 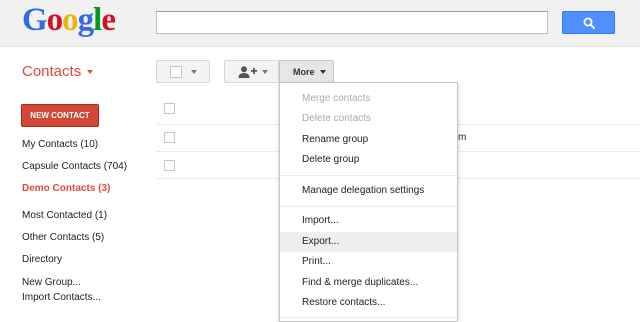 What do you see at coordinates (368, 140) in the screenshot?
I see `menu-item-rename-group: Rename group` at bounding box center [368, 140].